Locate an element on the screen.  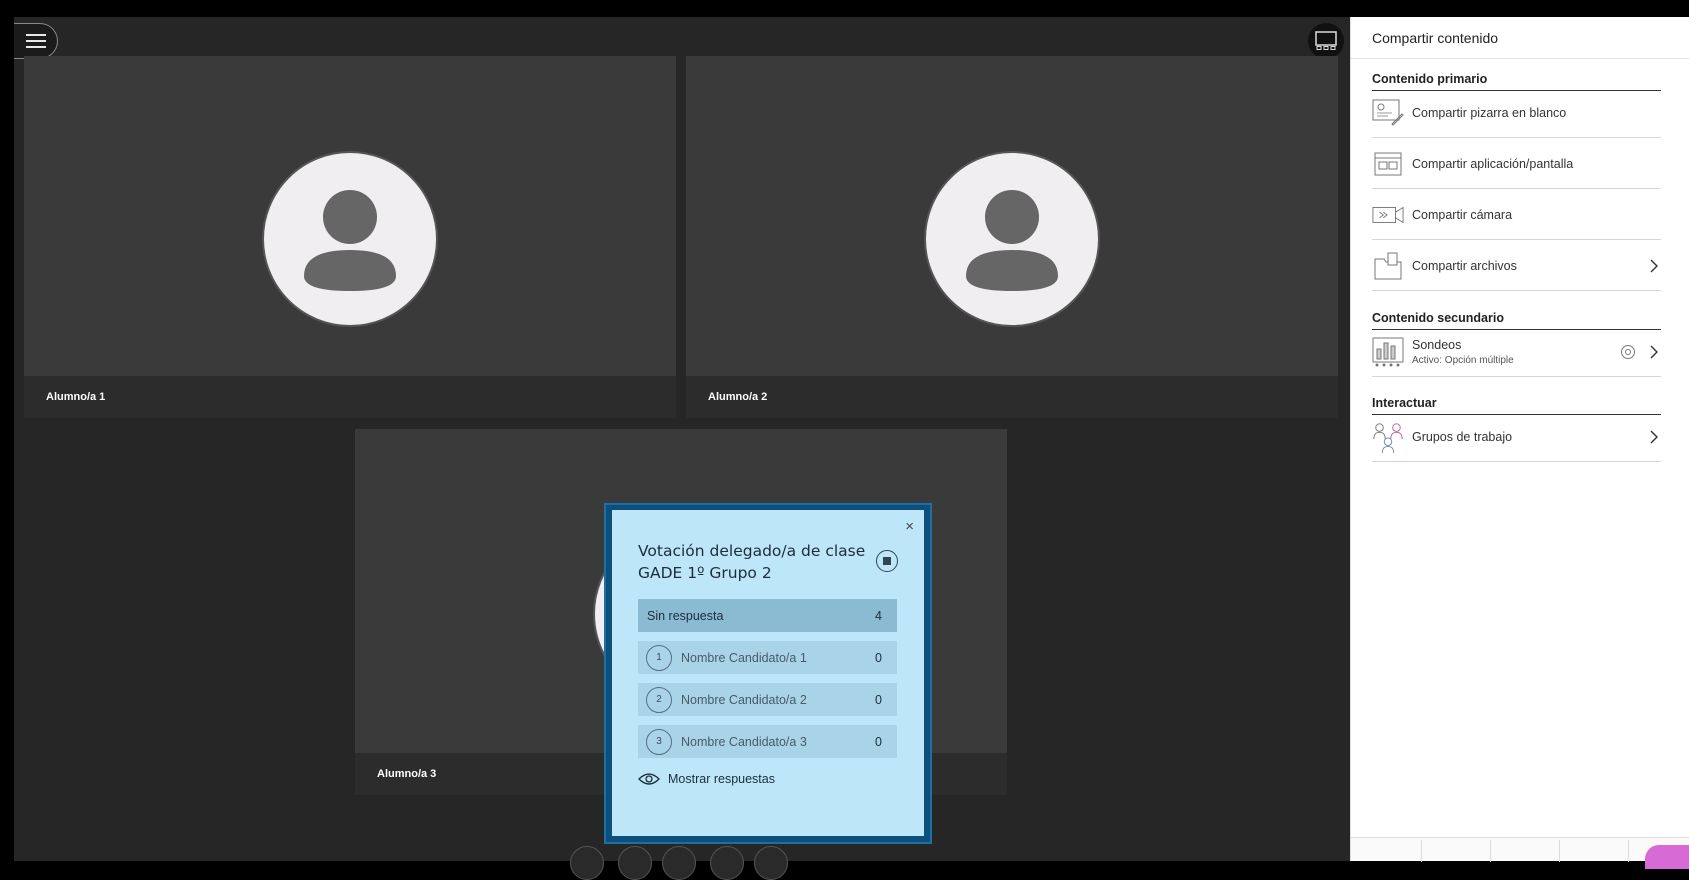
status-button is located at coordinates (727, 863).